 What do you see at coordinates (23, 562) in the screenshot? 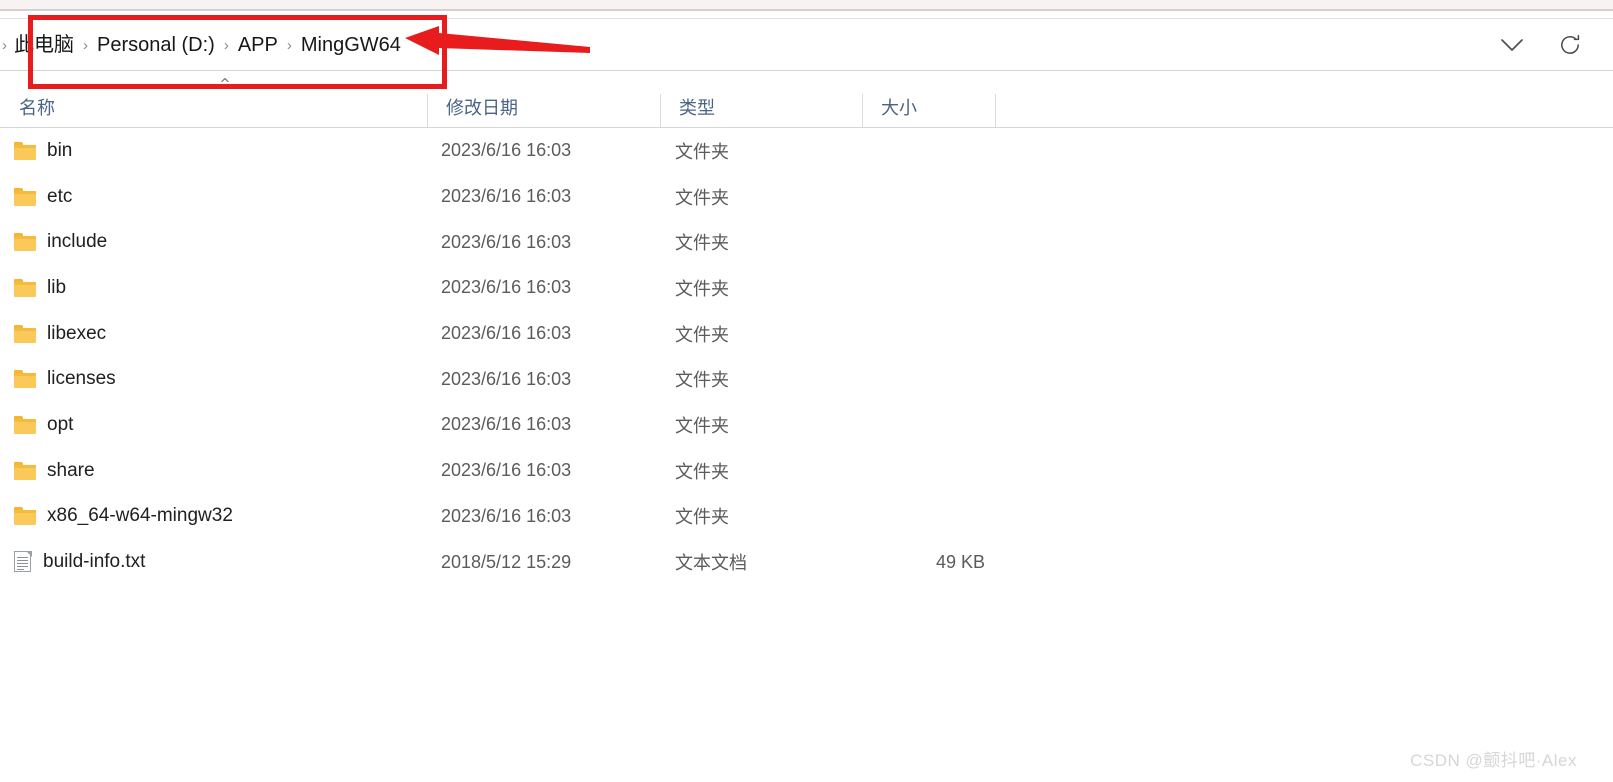
I see `text-file-icon` at bounding box center [23, 562].